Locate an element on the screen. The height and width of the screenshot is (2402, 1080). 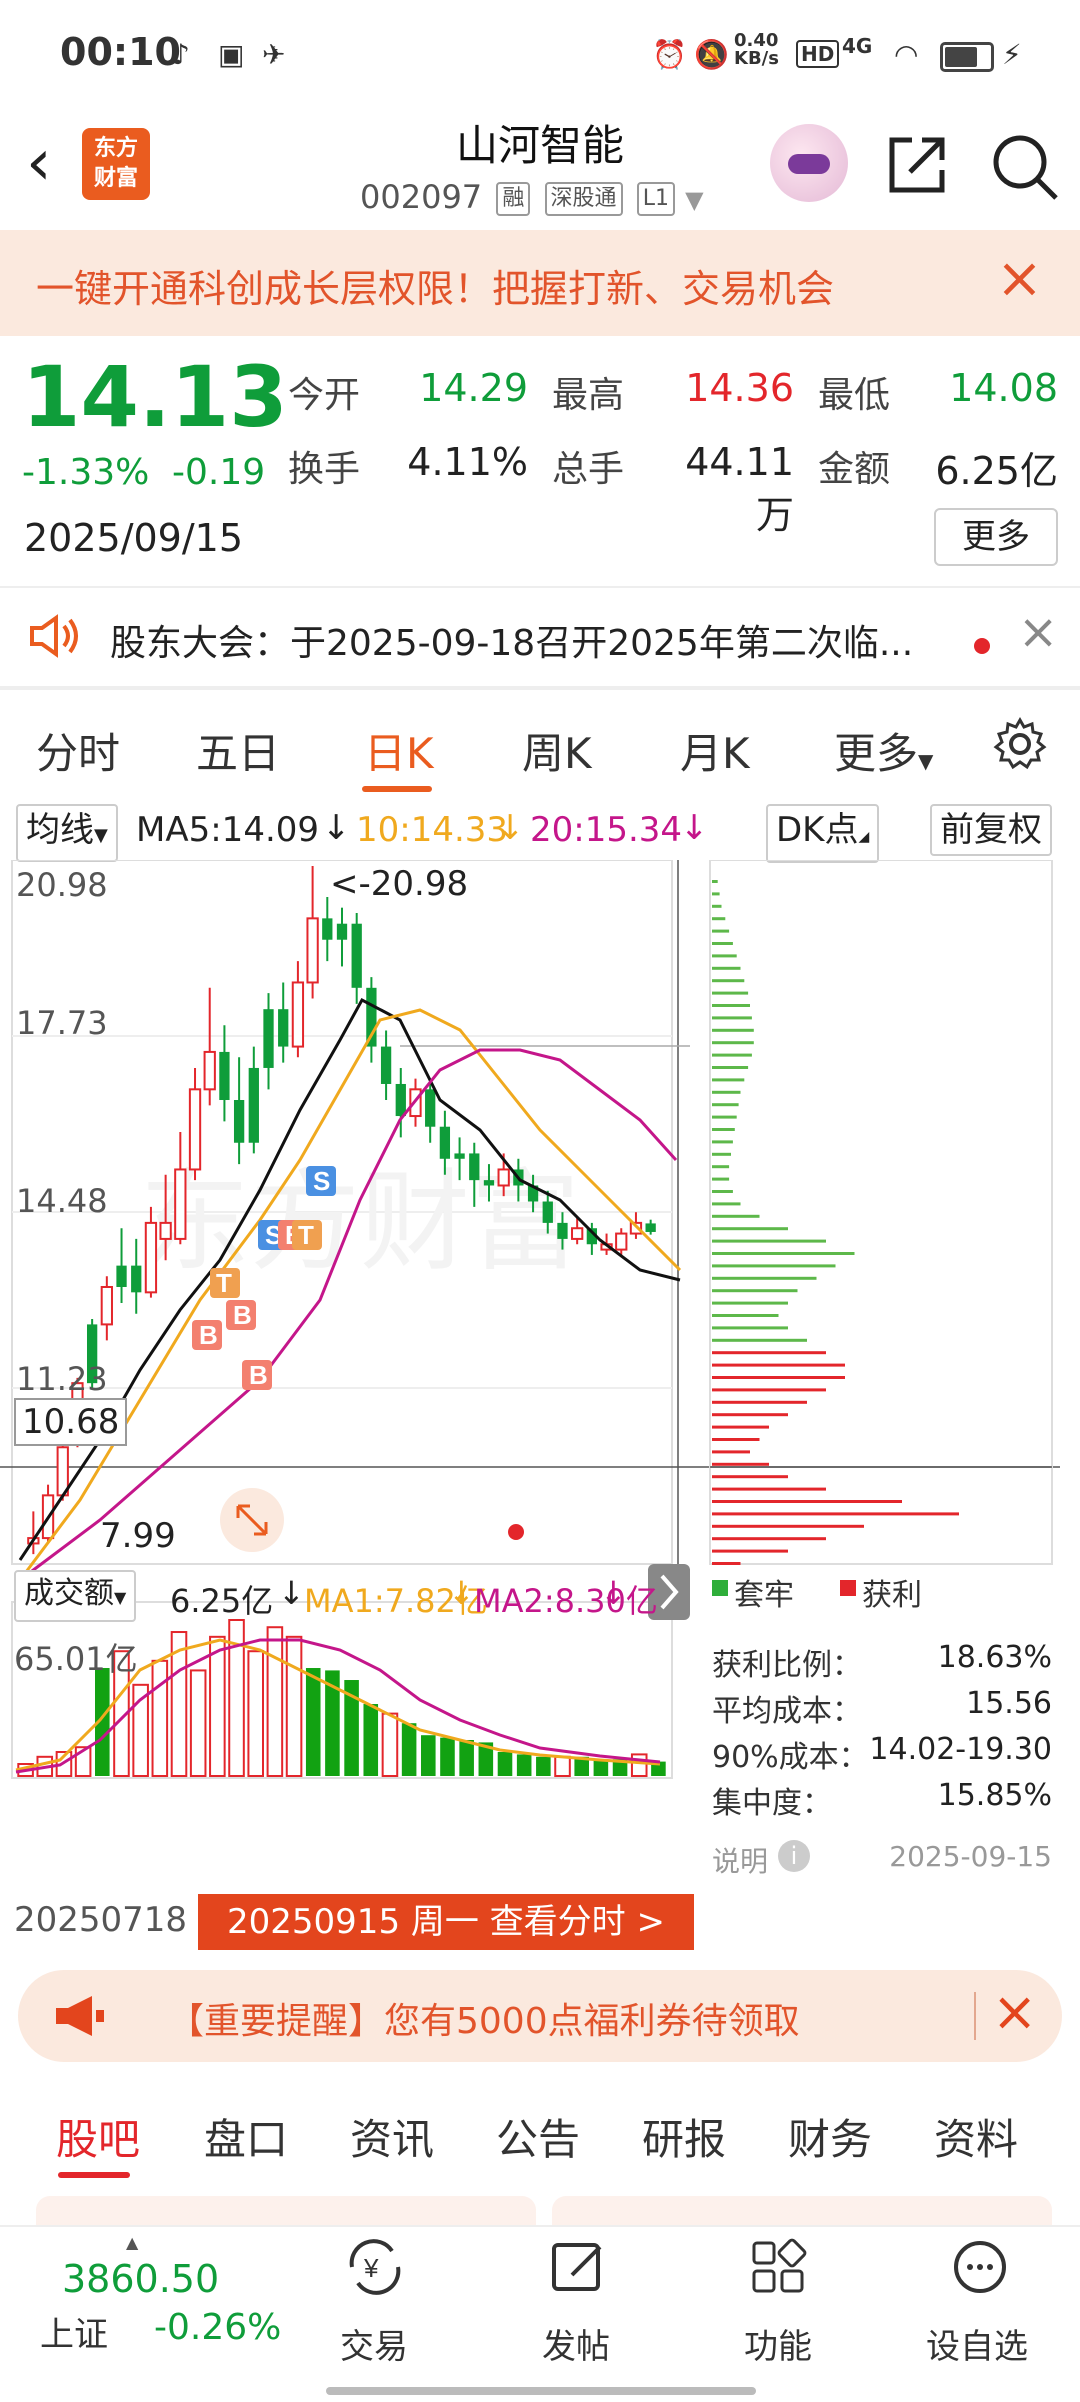
info-icon: i is located at coordinates (794, 1856).